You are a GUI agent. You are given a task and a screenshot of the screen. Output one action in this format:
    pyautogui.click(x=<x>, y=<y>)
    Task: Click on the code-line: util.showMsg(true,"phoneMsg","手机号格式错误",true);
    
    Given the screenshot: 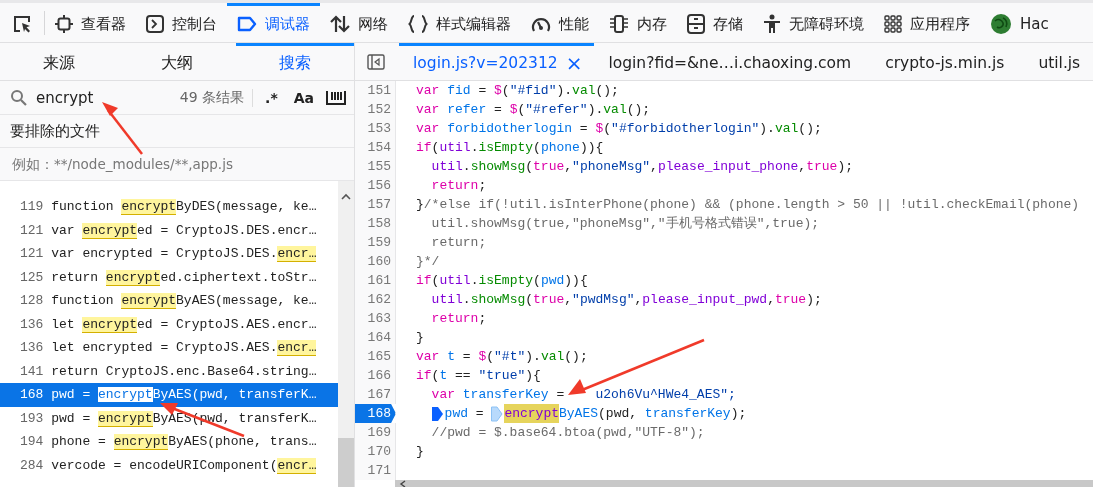 What is the action you would take?
    pyautogui.click(x=625, y=224)
    